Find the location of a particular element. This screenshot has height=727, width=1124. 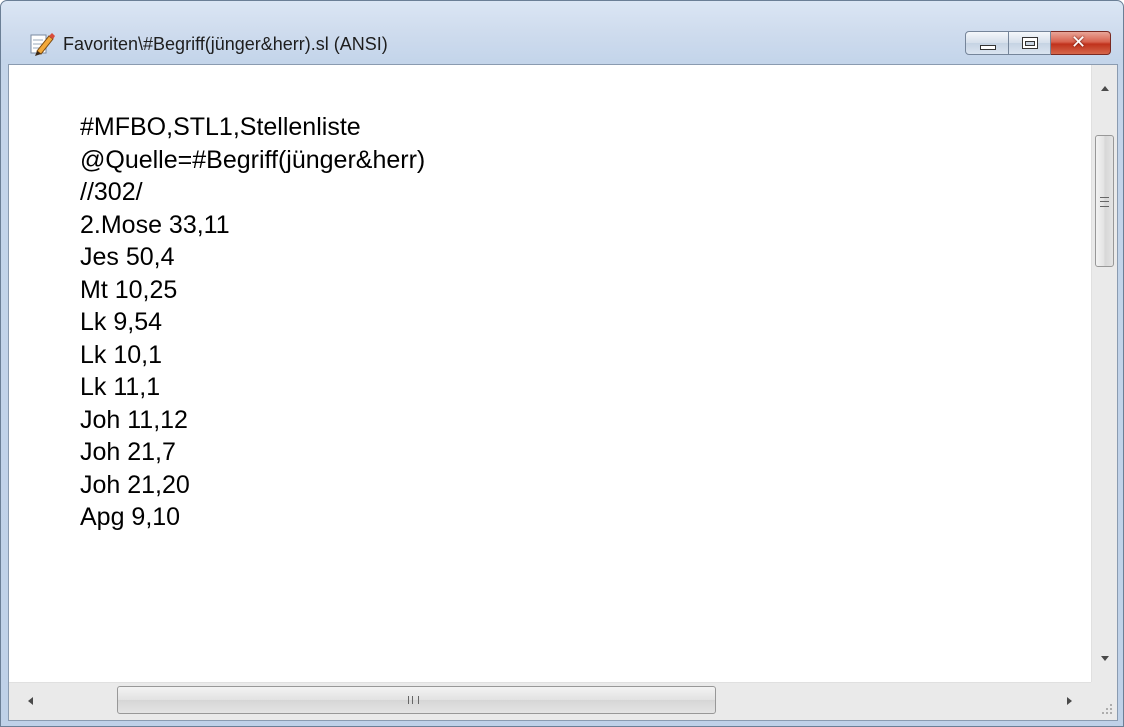

close-button: ✕ is located at coordinates (1081, 43).